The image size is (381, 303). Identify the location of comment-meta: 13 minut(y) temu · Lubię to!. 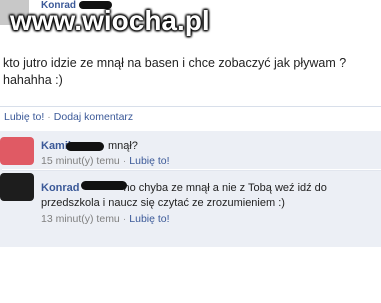
(105, 219).